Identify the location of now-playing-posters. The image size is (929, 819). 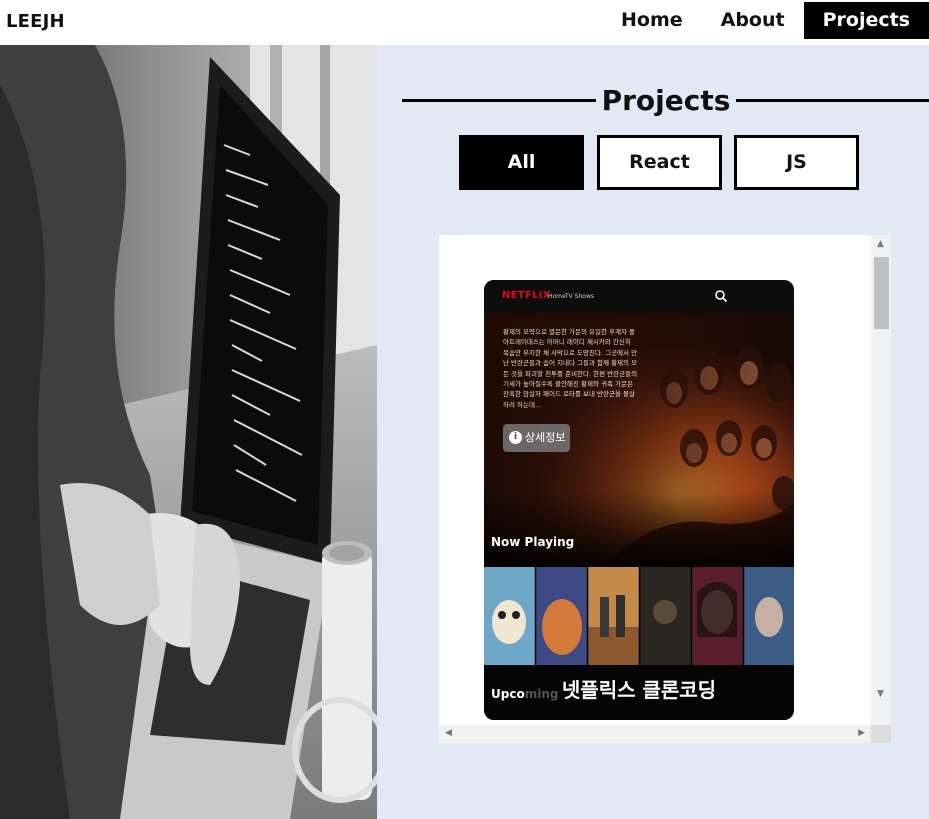
(639, 616).